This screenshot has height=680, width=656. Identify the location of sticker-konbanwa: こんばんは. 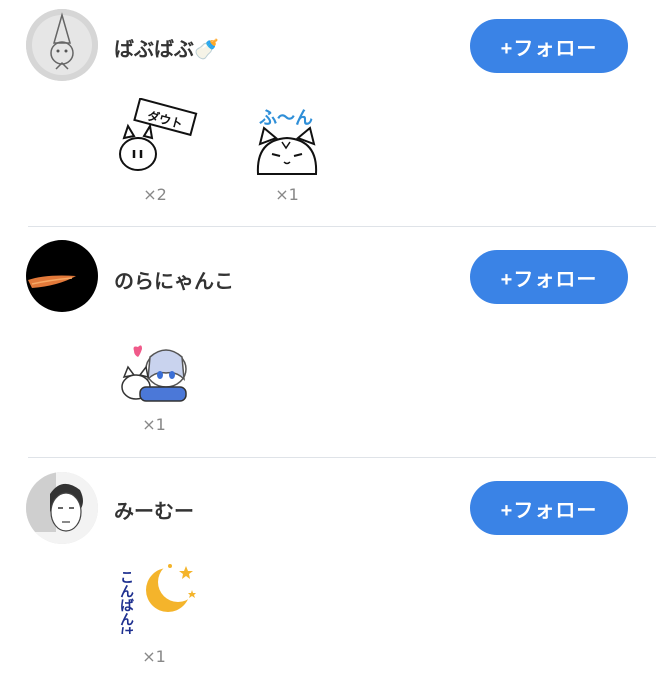
(155, 597).